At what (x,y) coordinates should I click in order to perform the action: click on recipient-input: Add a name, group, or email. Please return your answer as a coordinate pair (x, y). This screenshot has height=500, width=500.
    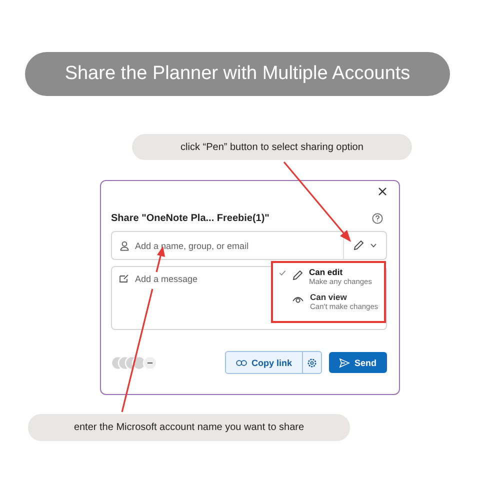
    Looking at the image, I should click on (235, 245).